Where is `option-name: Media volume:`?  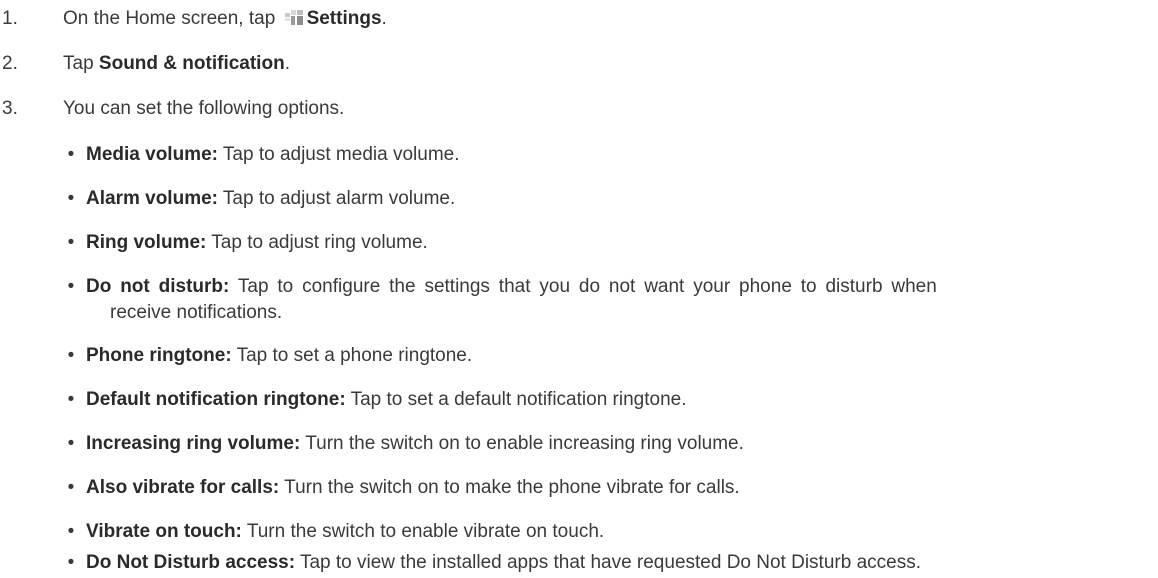 option-name: Media volume: is located at coordinates (152, 154).